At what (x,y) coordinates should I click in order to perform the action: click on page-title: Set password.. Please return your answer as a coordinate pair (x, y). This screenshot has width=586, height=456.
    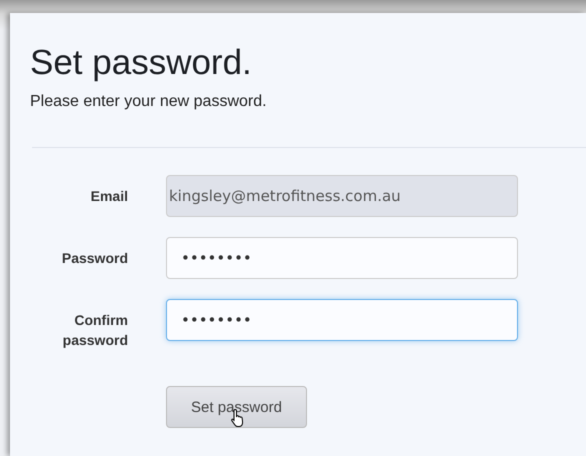
    Looking at the image, I should click on (141, 63).